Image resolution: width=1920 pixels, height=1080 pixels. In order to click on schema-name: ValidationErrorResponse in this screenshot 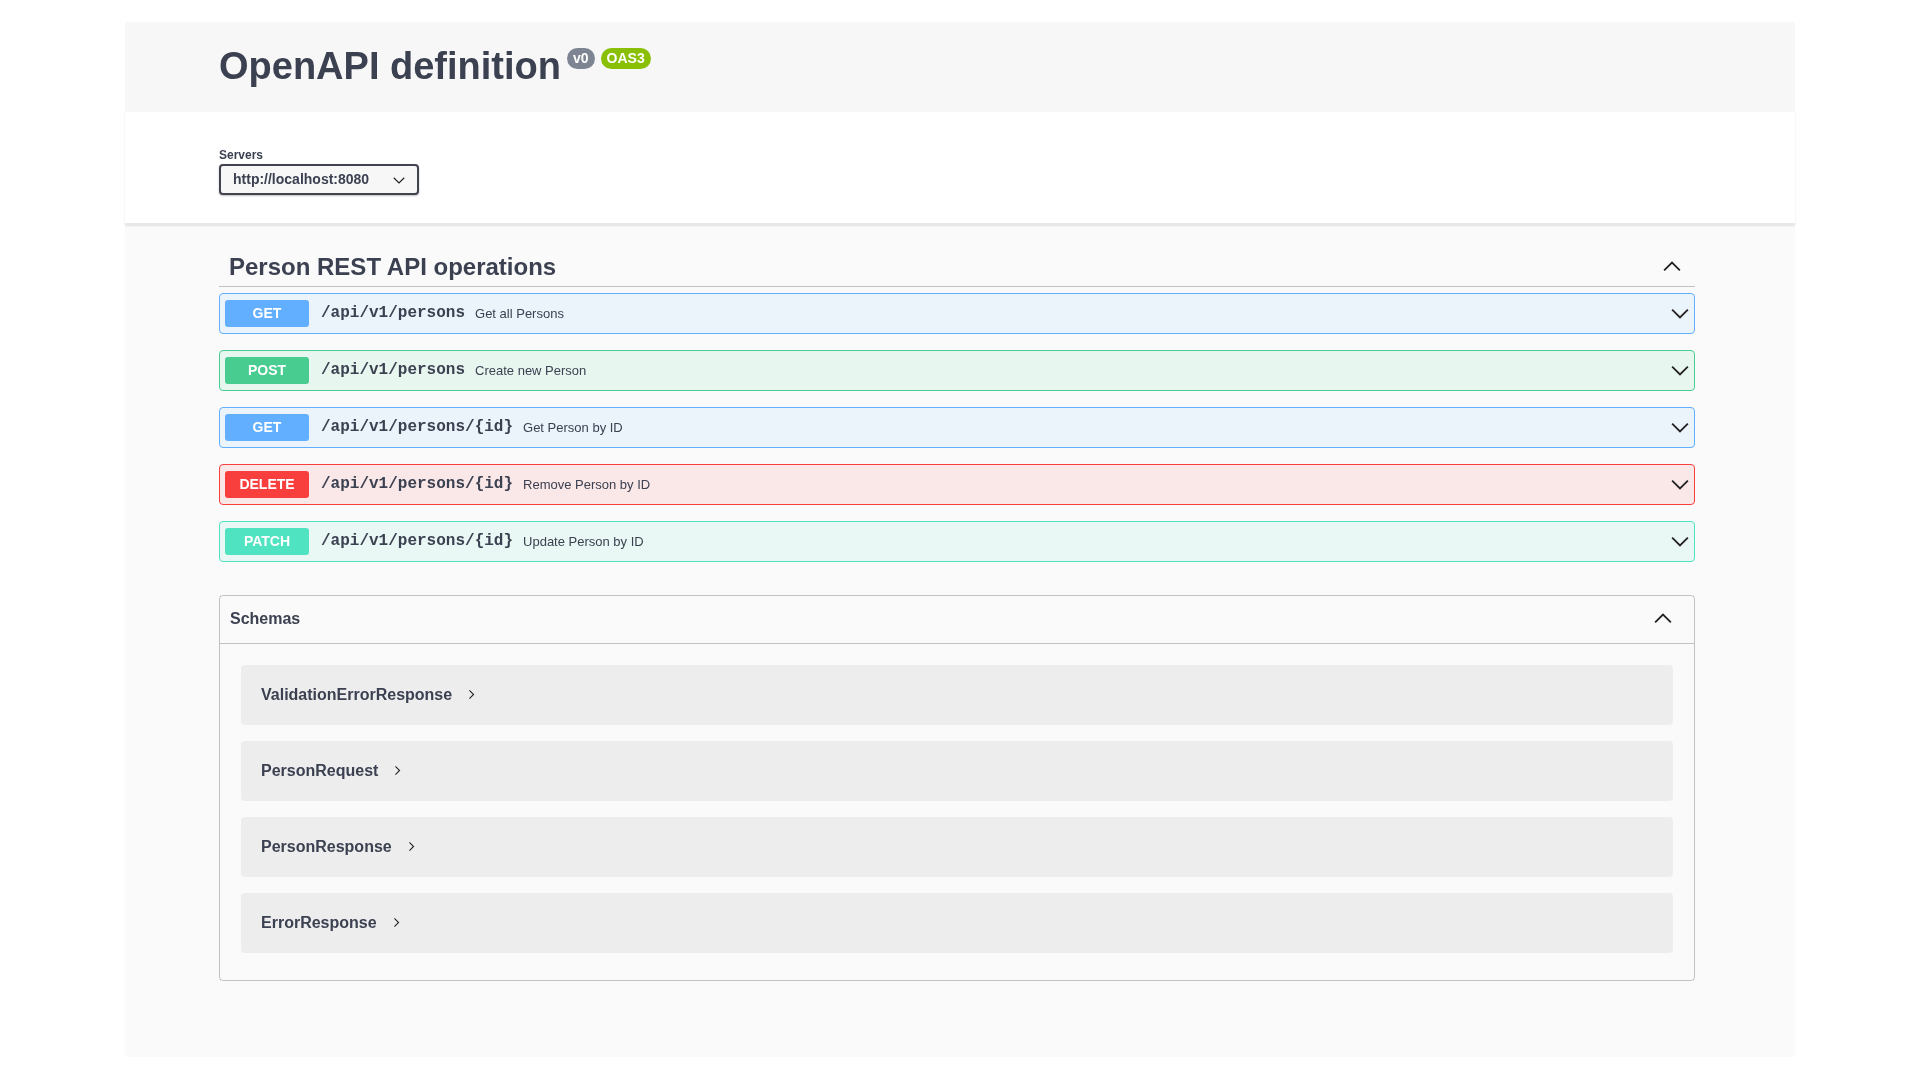, I will do `click(357, 694)`.